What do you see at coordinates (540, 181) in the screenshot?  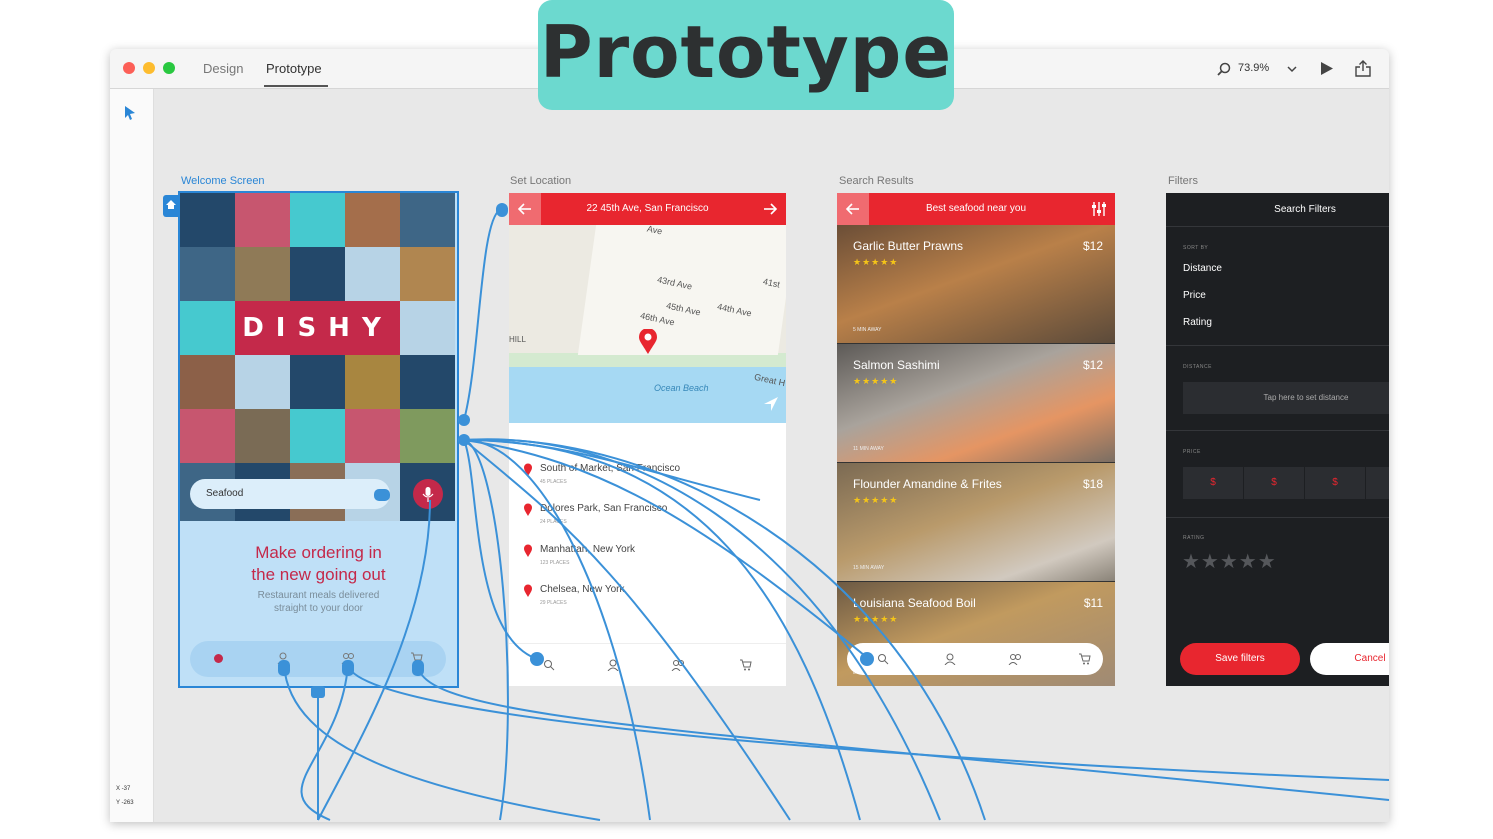 I see `artboard-label-location: Set Location` at bounding box center [540, 181].